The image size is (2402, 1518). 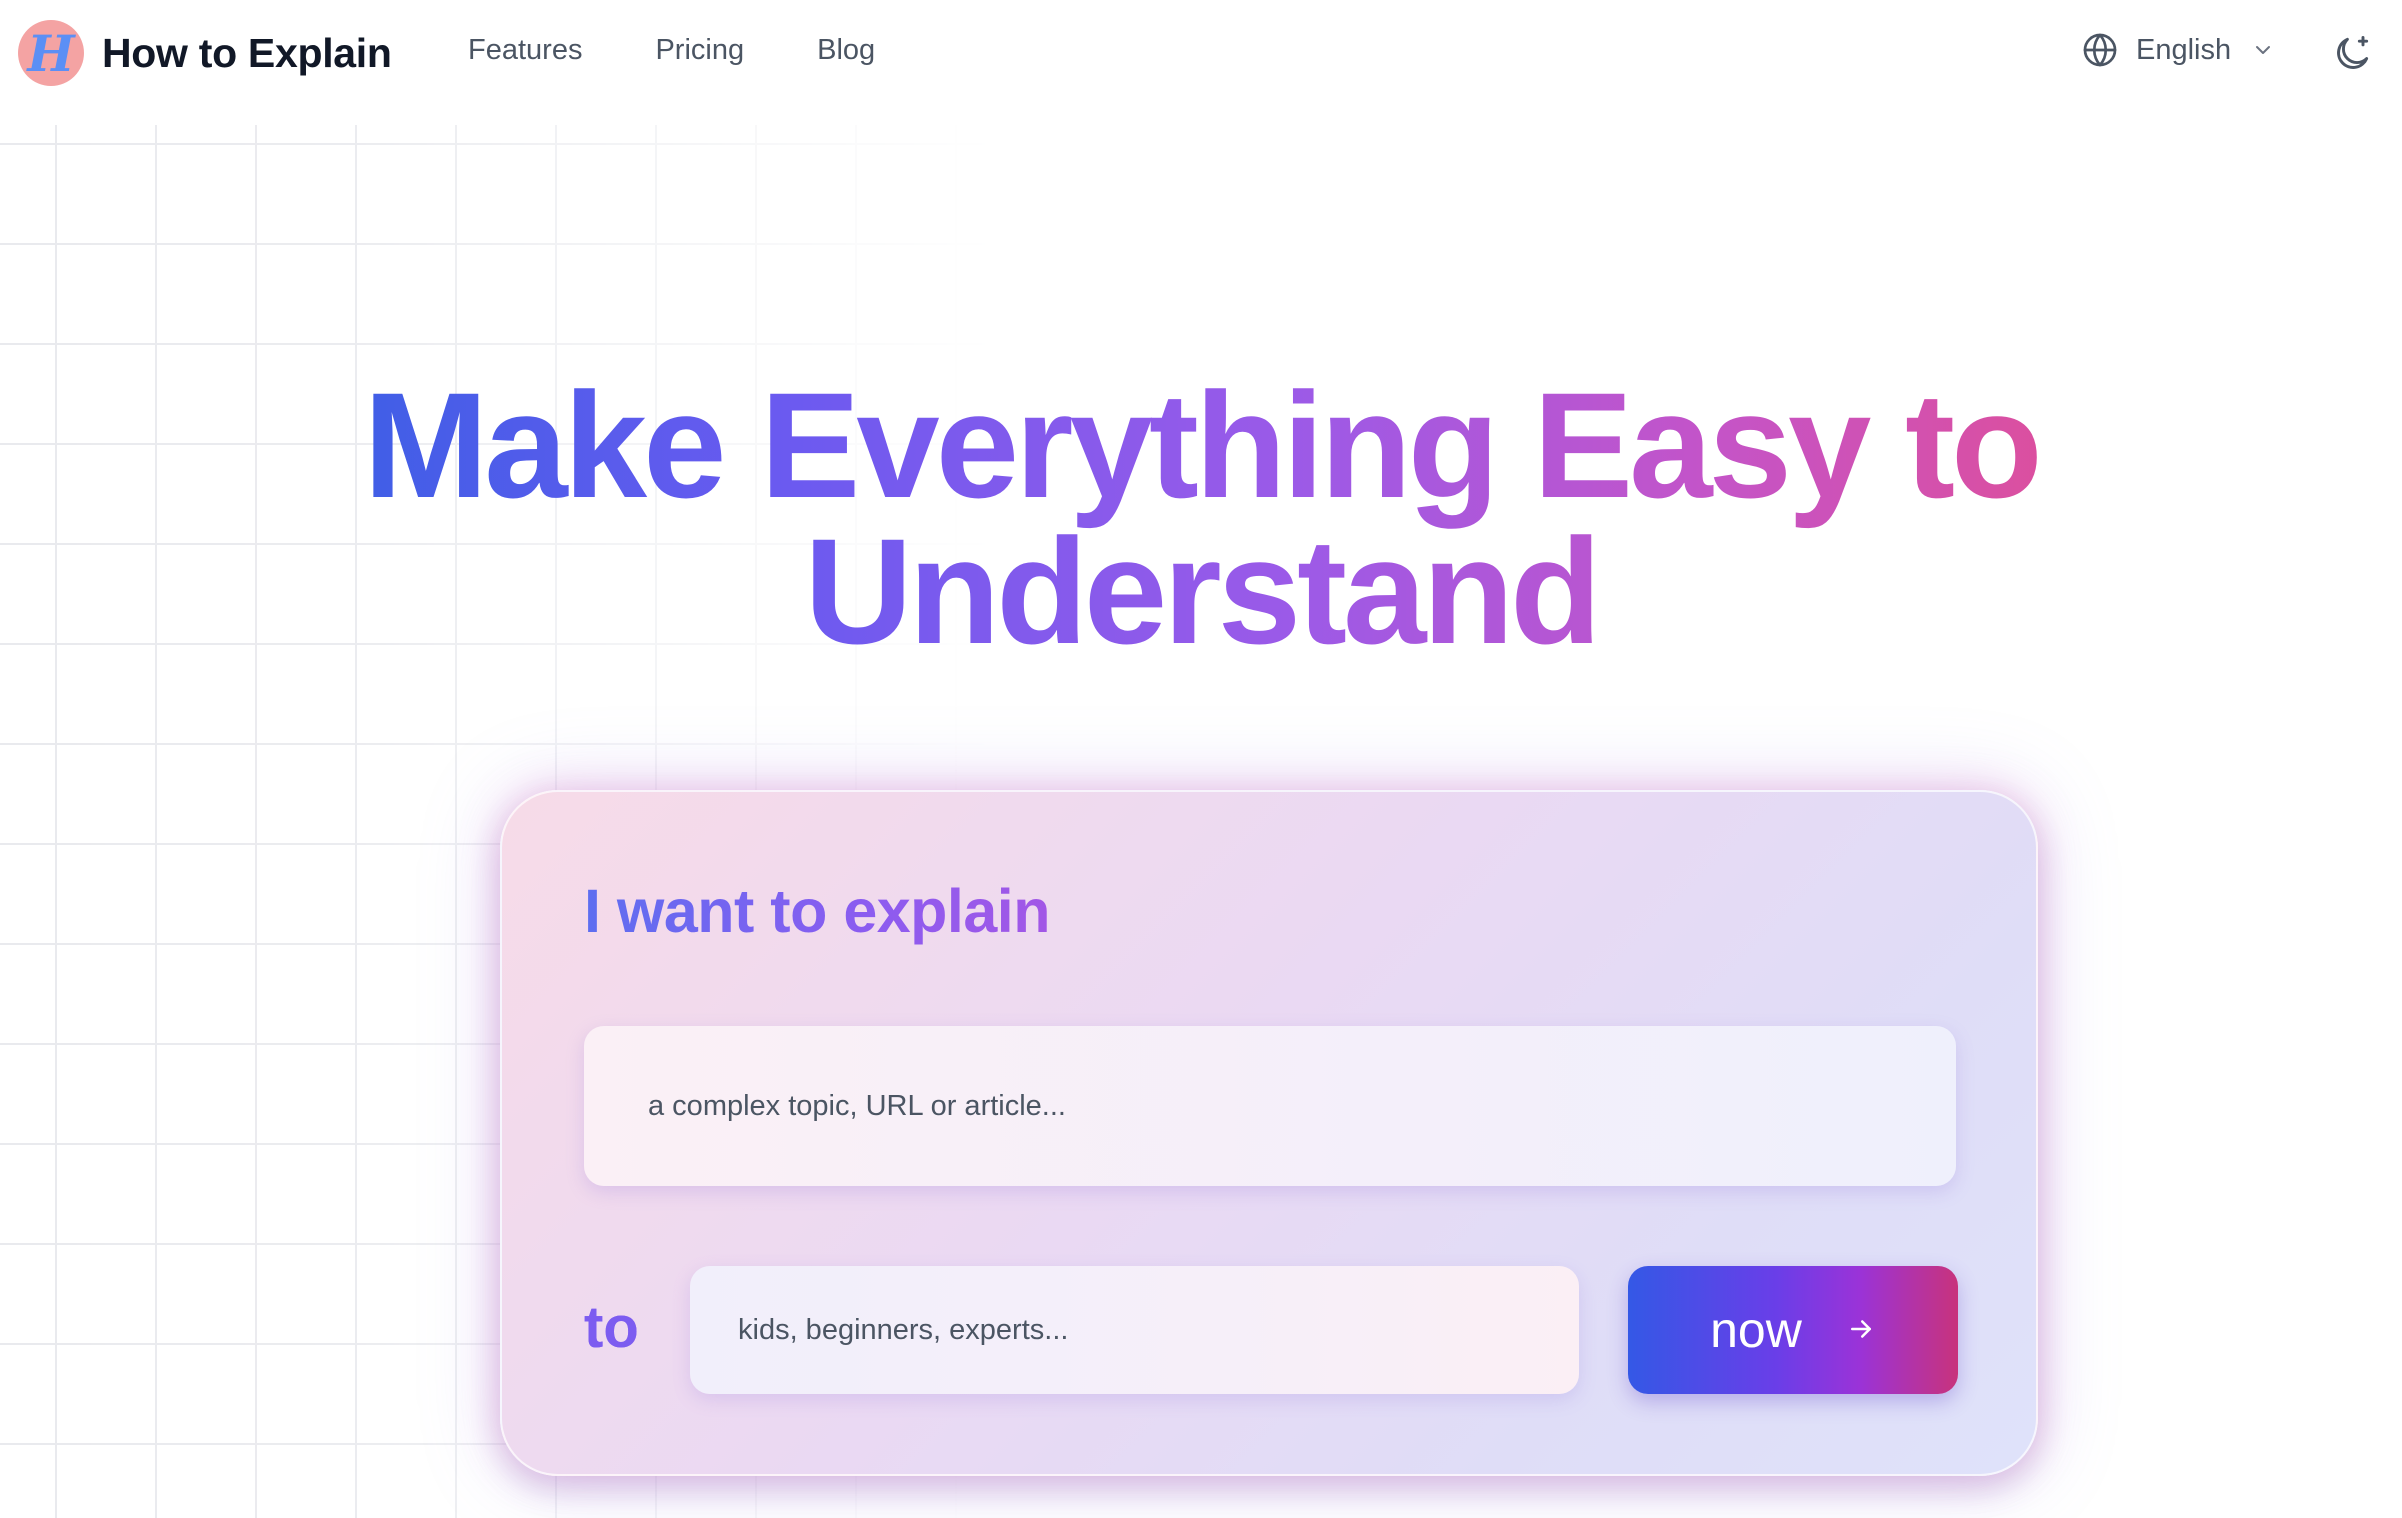 What do you see at coordinates (1134, 1330) in the screenshot?
I see `audience-input` at bounding box center [1134, 1330].